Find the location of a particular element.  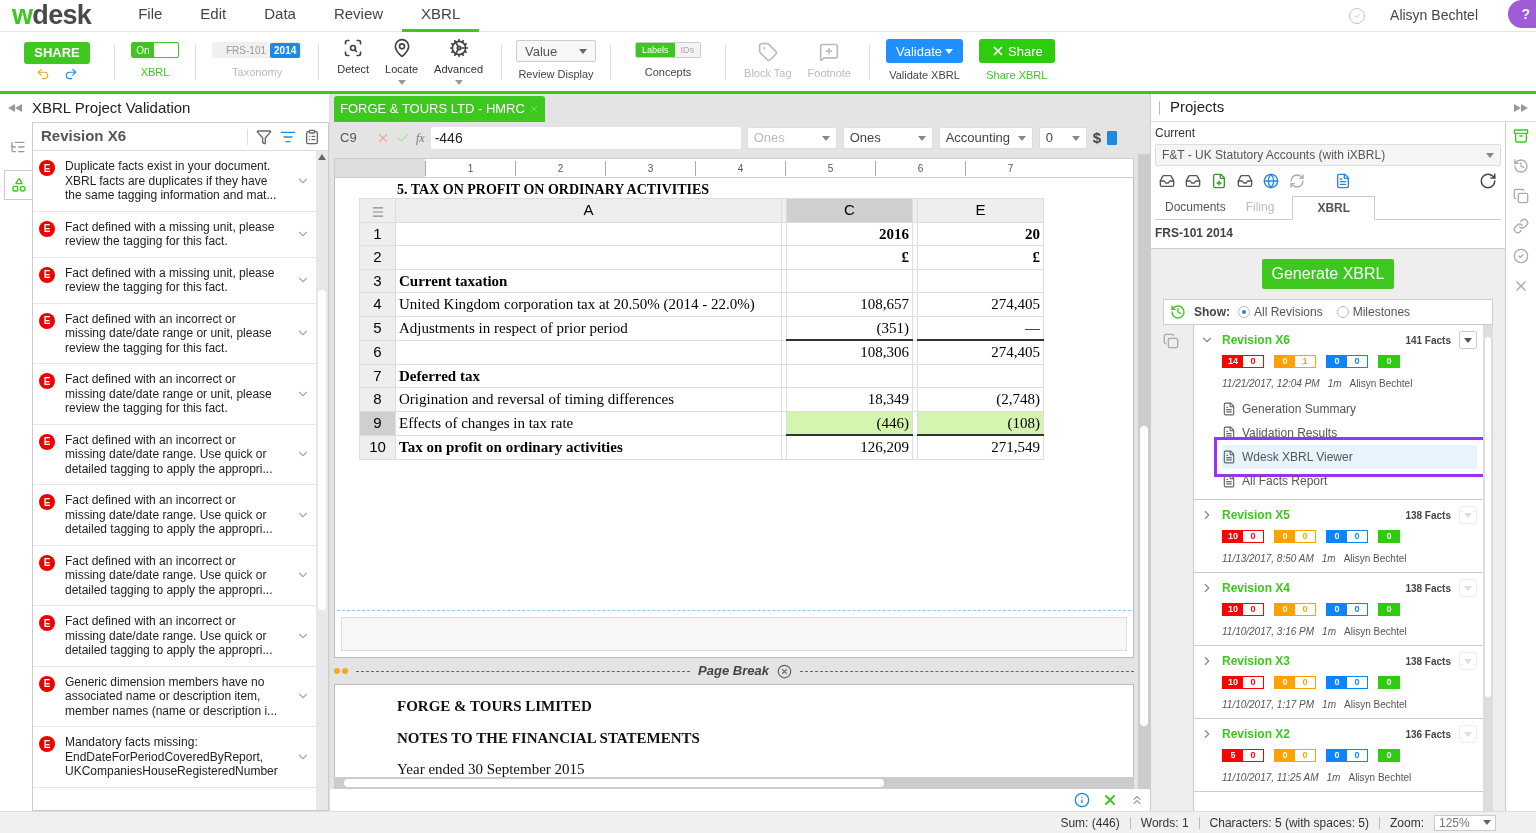

tool-button: Advanced is located at coordinates (459, 61).